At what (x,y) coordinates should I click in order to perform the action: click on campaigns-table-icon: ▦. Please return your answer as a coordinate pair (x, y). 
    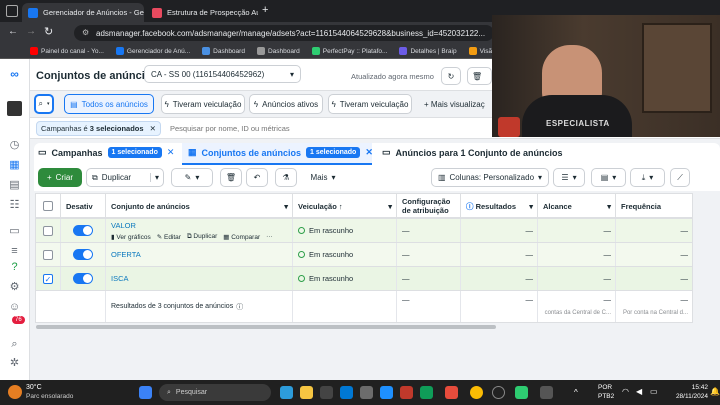
    Looking at the image, I should click on (14, 165).